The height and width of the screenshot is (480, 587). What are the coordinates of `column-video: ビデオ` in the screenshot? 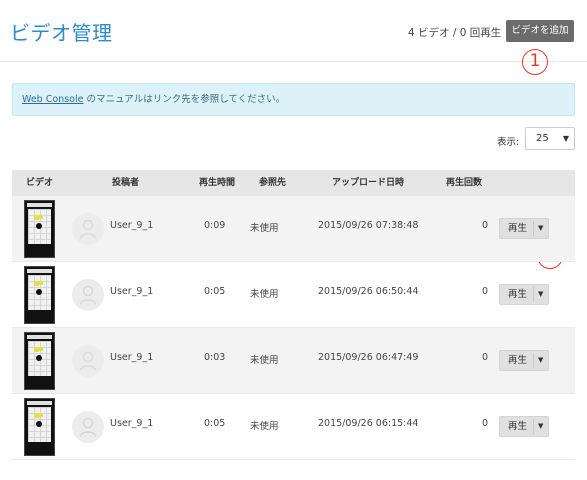 It's located at (40, 183).